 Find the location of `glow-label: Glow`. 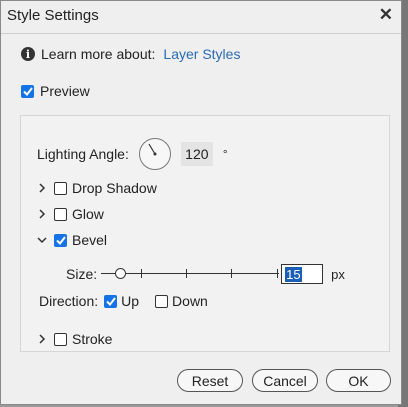

glow-label: Glow is located at coordinates (88, 214).